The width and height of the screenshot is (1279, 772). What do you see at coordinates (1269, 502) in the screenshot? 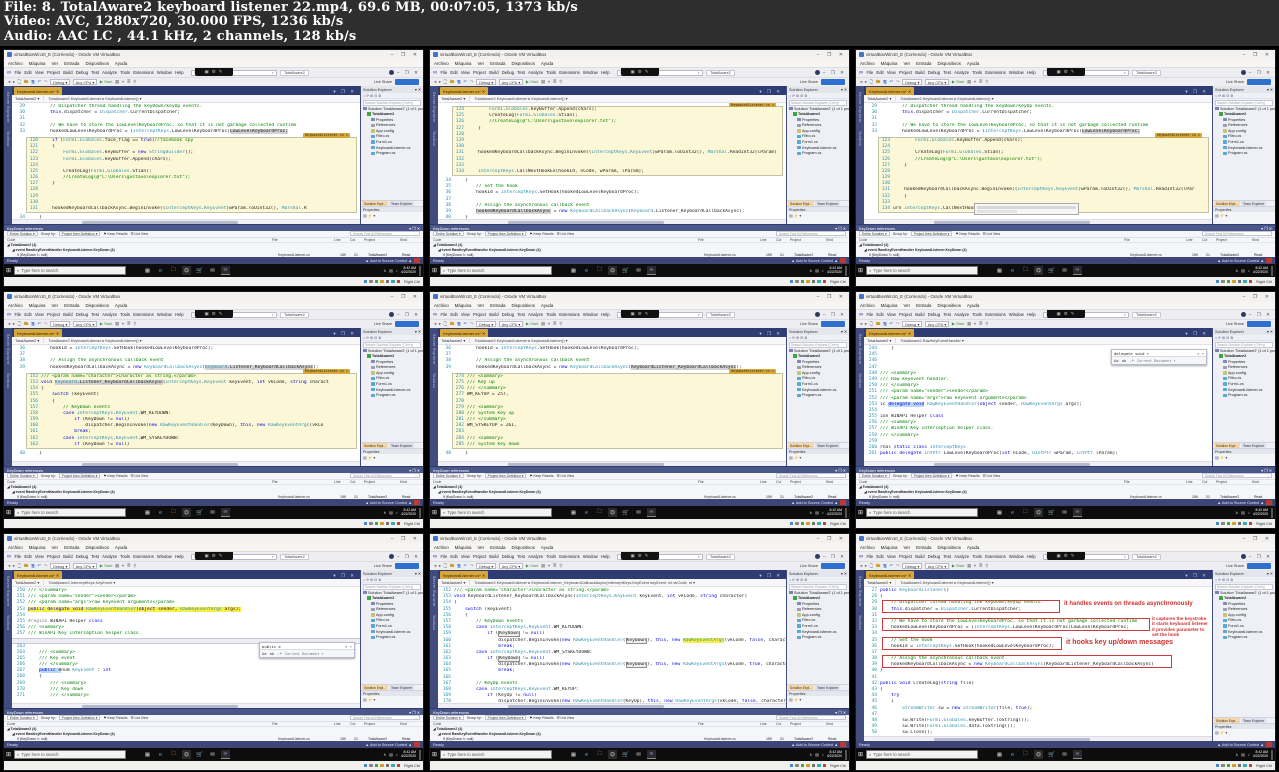
I see `notification-icon` at bounding box center [1269, 502].